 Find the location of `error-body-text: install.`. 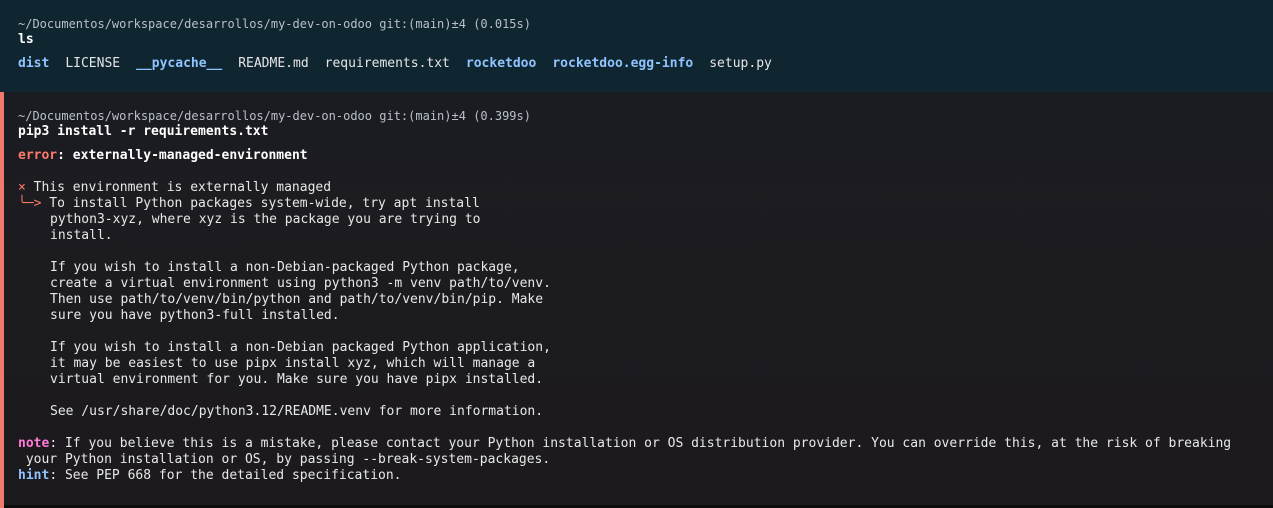

error-body-text: install. is located at coordinates (81, 235).